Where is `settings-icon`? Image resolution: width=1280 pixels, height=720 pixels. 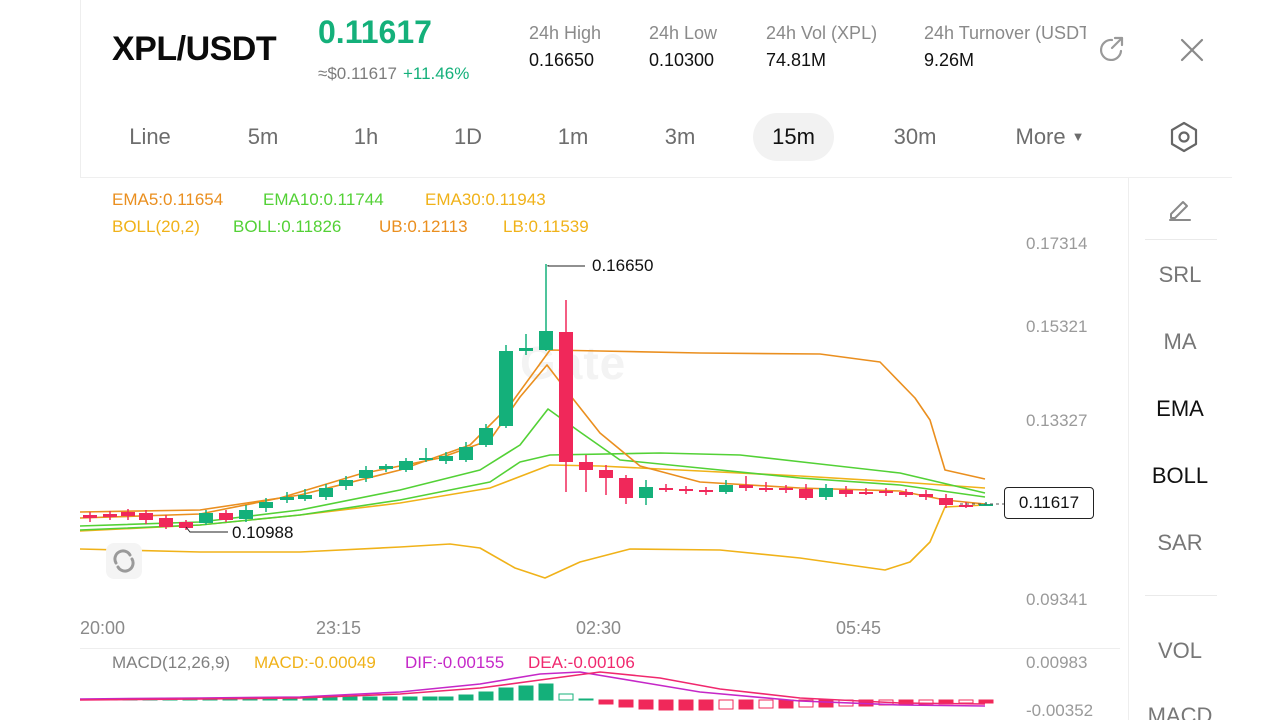
settings-icon is located at coordinates (1184, 137).